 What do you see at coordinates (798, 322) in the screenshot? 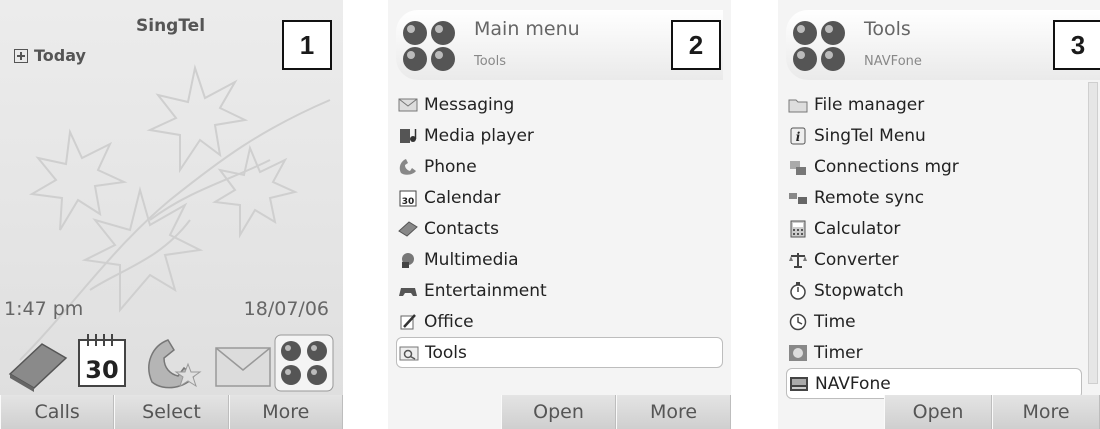
I see `clock-icon` at bounding box center [798, 322].